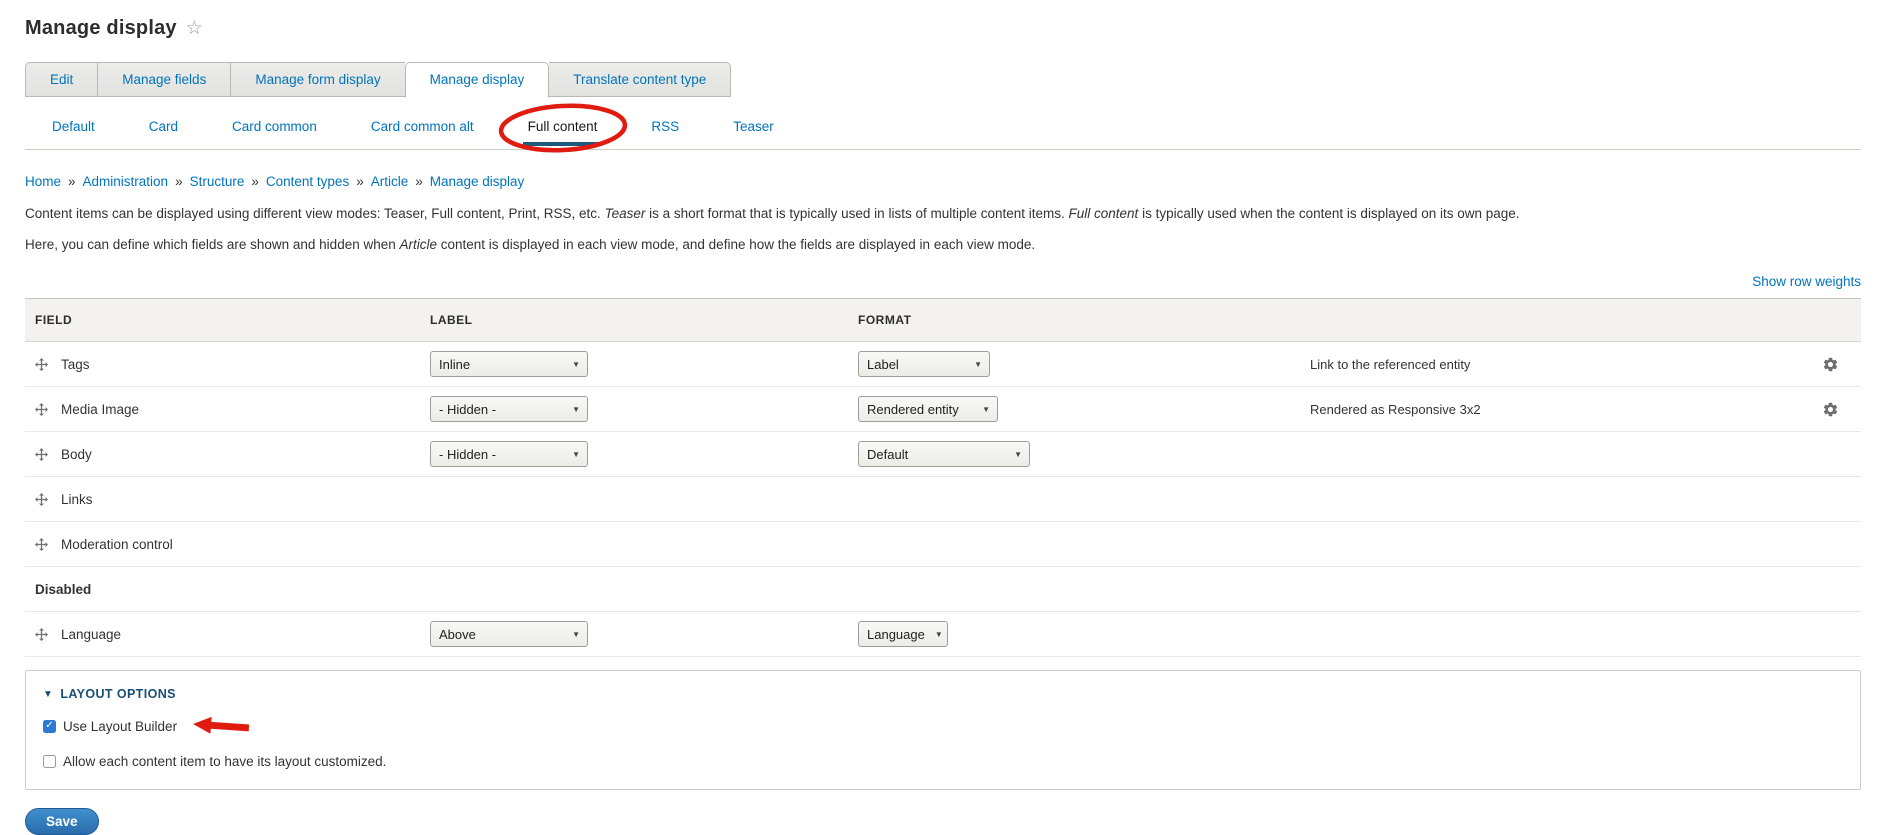 The width and height of the screenshot is (1886, 835). What do you see at coordinates (509, 409) in the screenshot?
I see `media-image-label-select: - Hidden - ▼` at bounding box center [509, 409].